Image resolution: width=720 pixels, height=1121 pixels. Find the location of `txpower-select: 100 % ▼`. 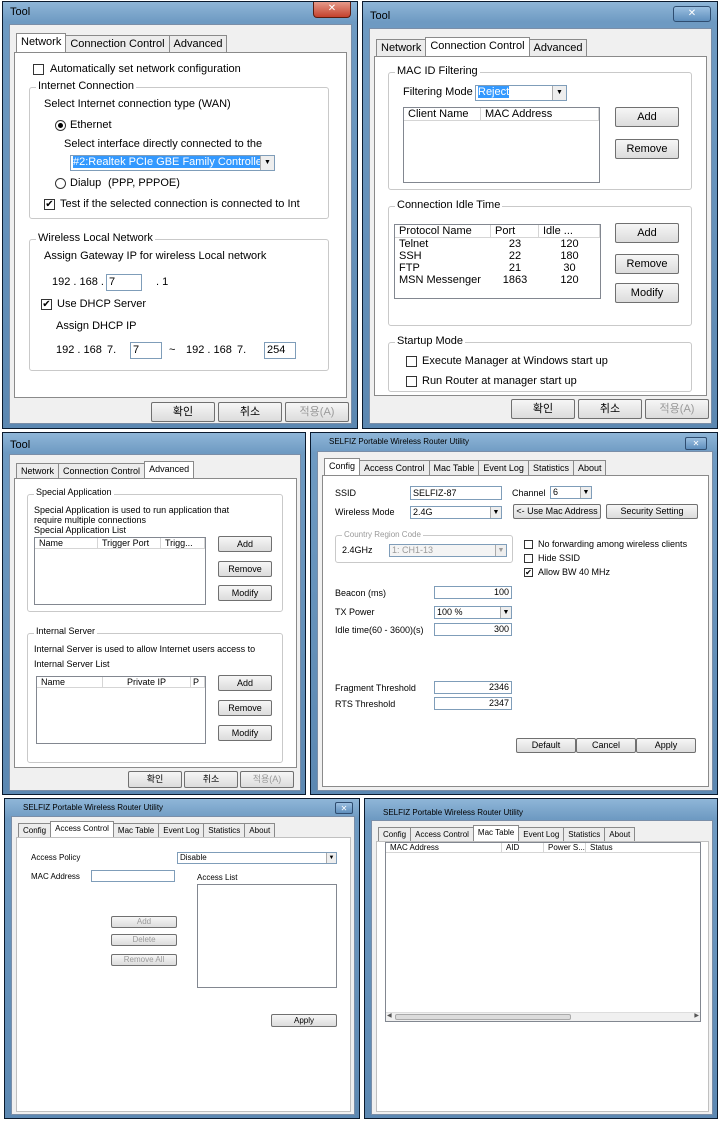

txpower-select: 100 % ▼ is located at coordinates (473, 612).